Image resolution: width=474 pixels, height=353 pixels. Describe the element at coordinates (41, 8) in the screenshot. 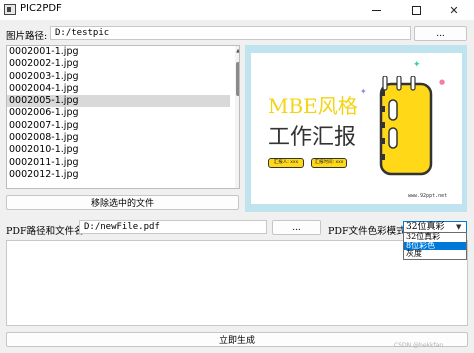

I see `window-title: PIC2PDF` at that location.